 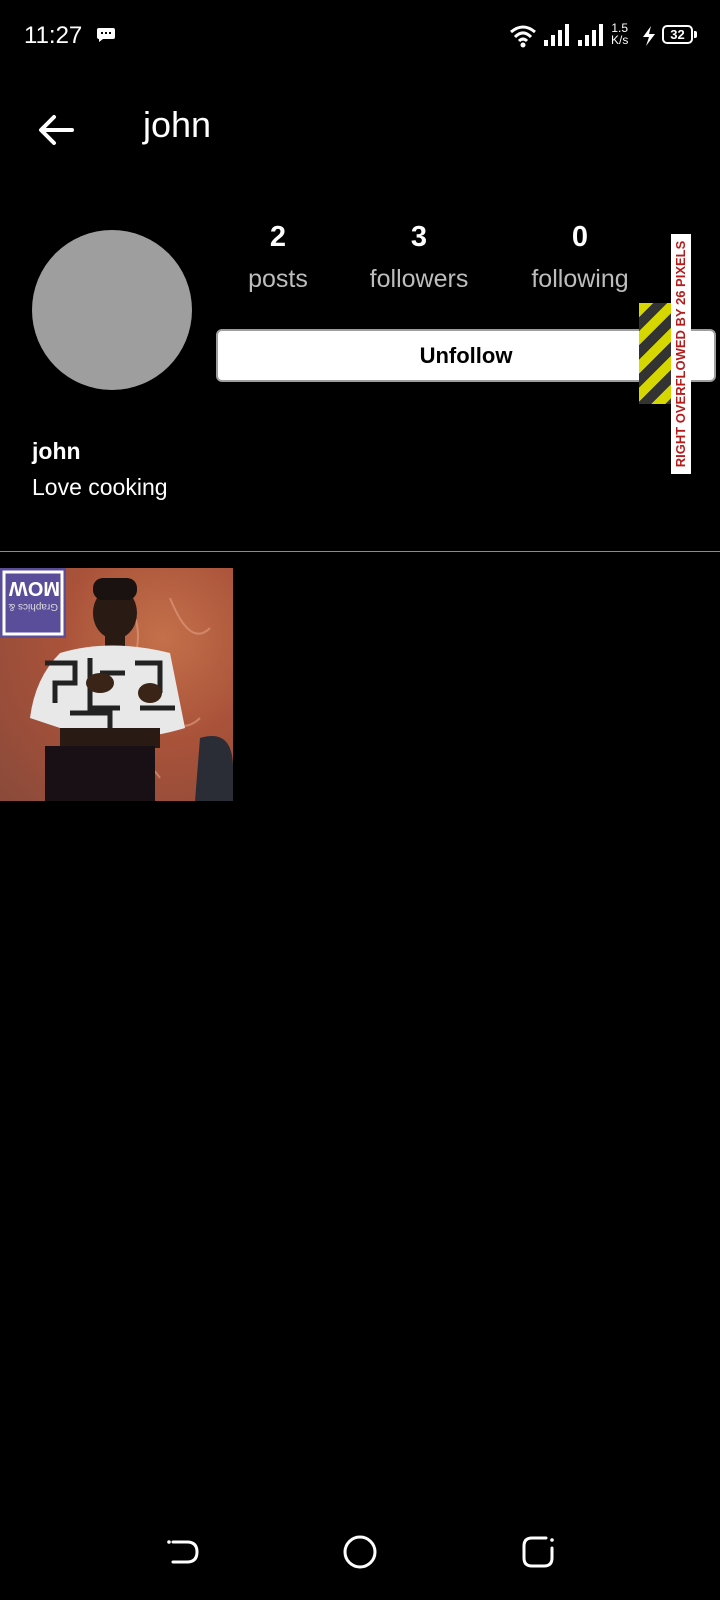 I want to click on network-speed-unit: K/s, so click(x=620, y=40).